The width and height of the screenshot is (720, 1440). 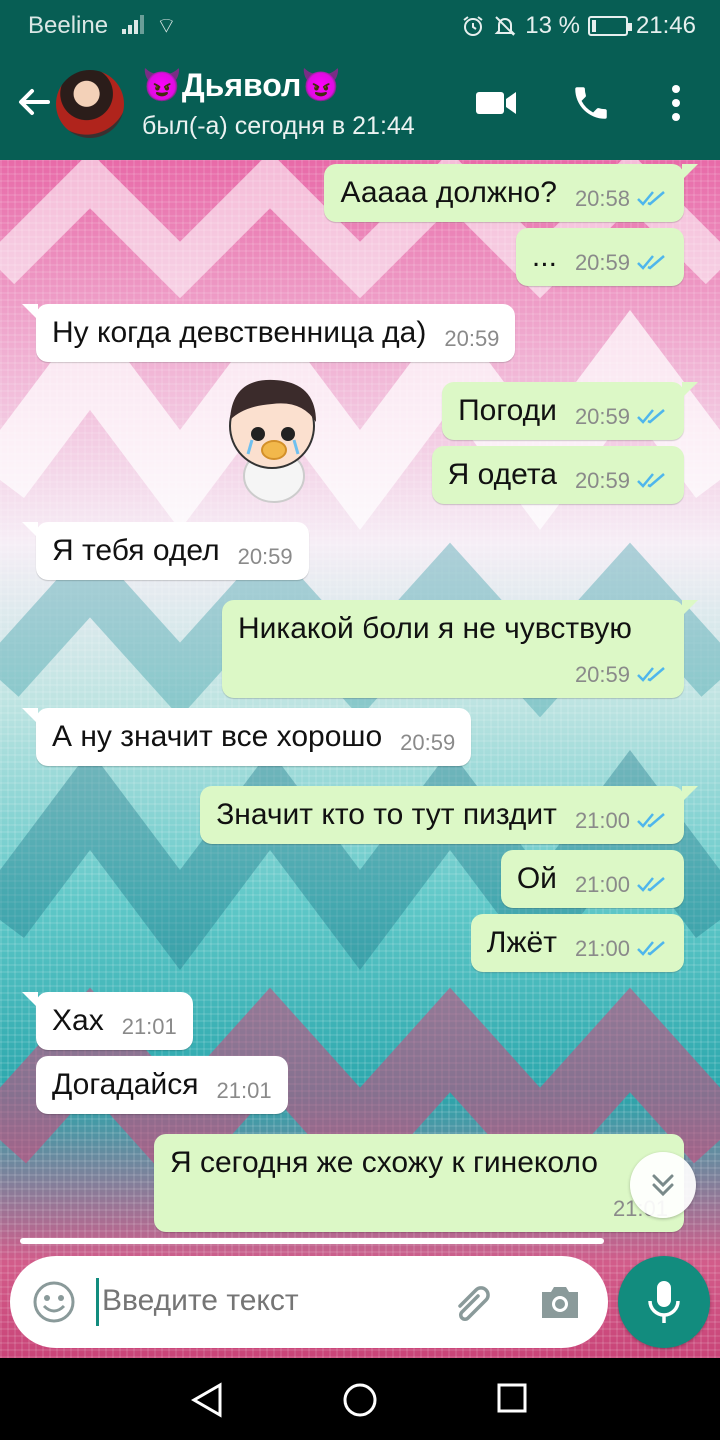 What do you see at coordinates (552, 25) in the screenshot?
I see `battery-percent: 13 %` at bounding box center [552, 25].